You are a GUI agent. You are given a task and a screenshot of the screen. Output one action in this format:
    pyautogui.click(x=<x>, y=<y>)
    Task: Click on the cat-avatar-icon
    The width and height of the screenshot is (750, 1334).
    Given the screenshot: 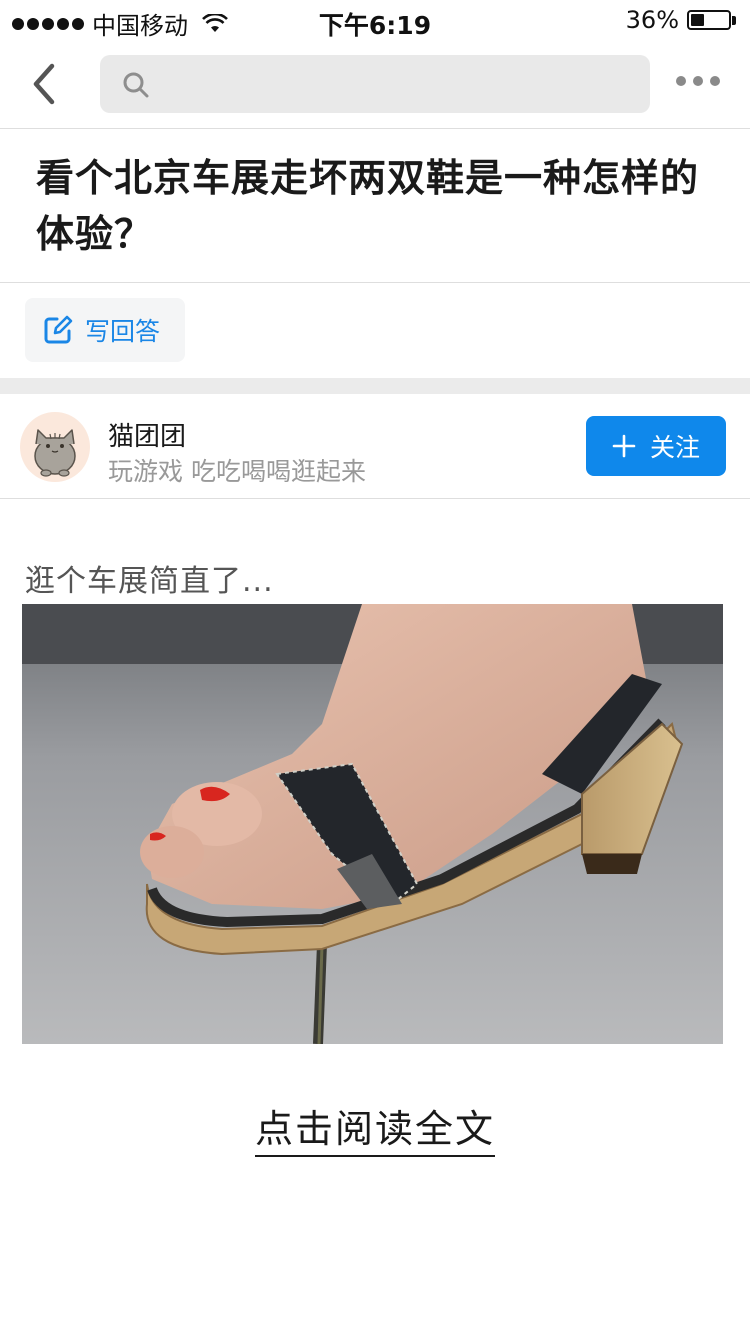 What is the action you would take?
    pyautogui.click(x=55, y=453)
    